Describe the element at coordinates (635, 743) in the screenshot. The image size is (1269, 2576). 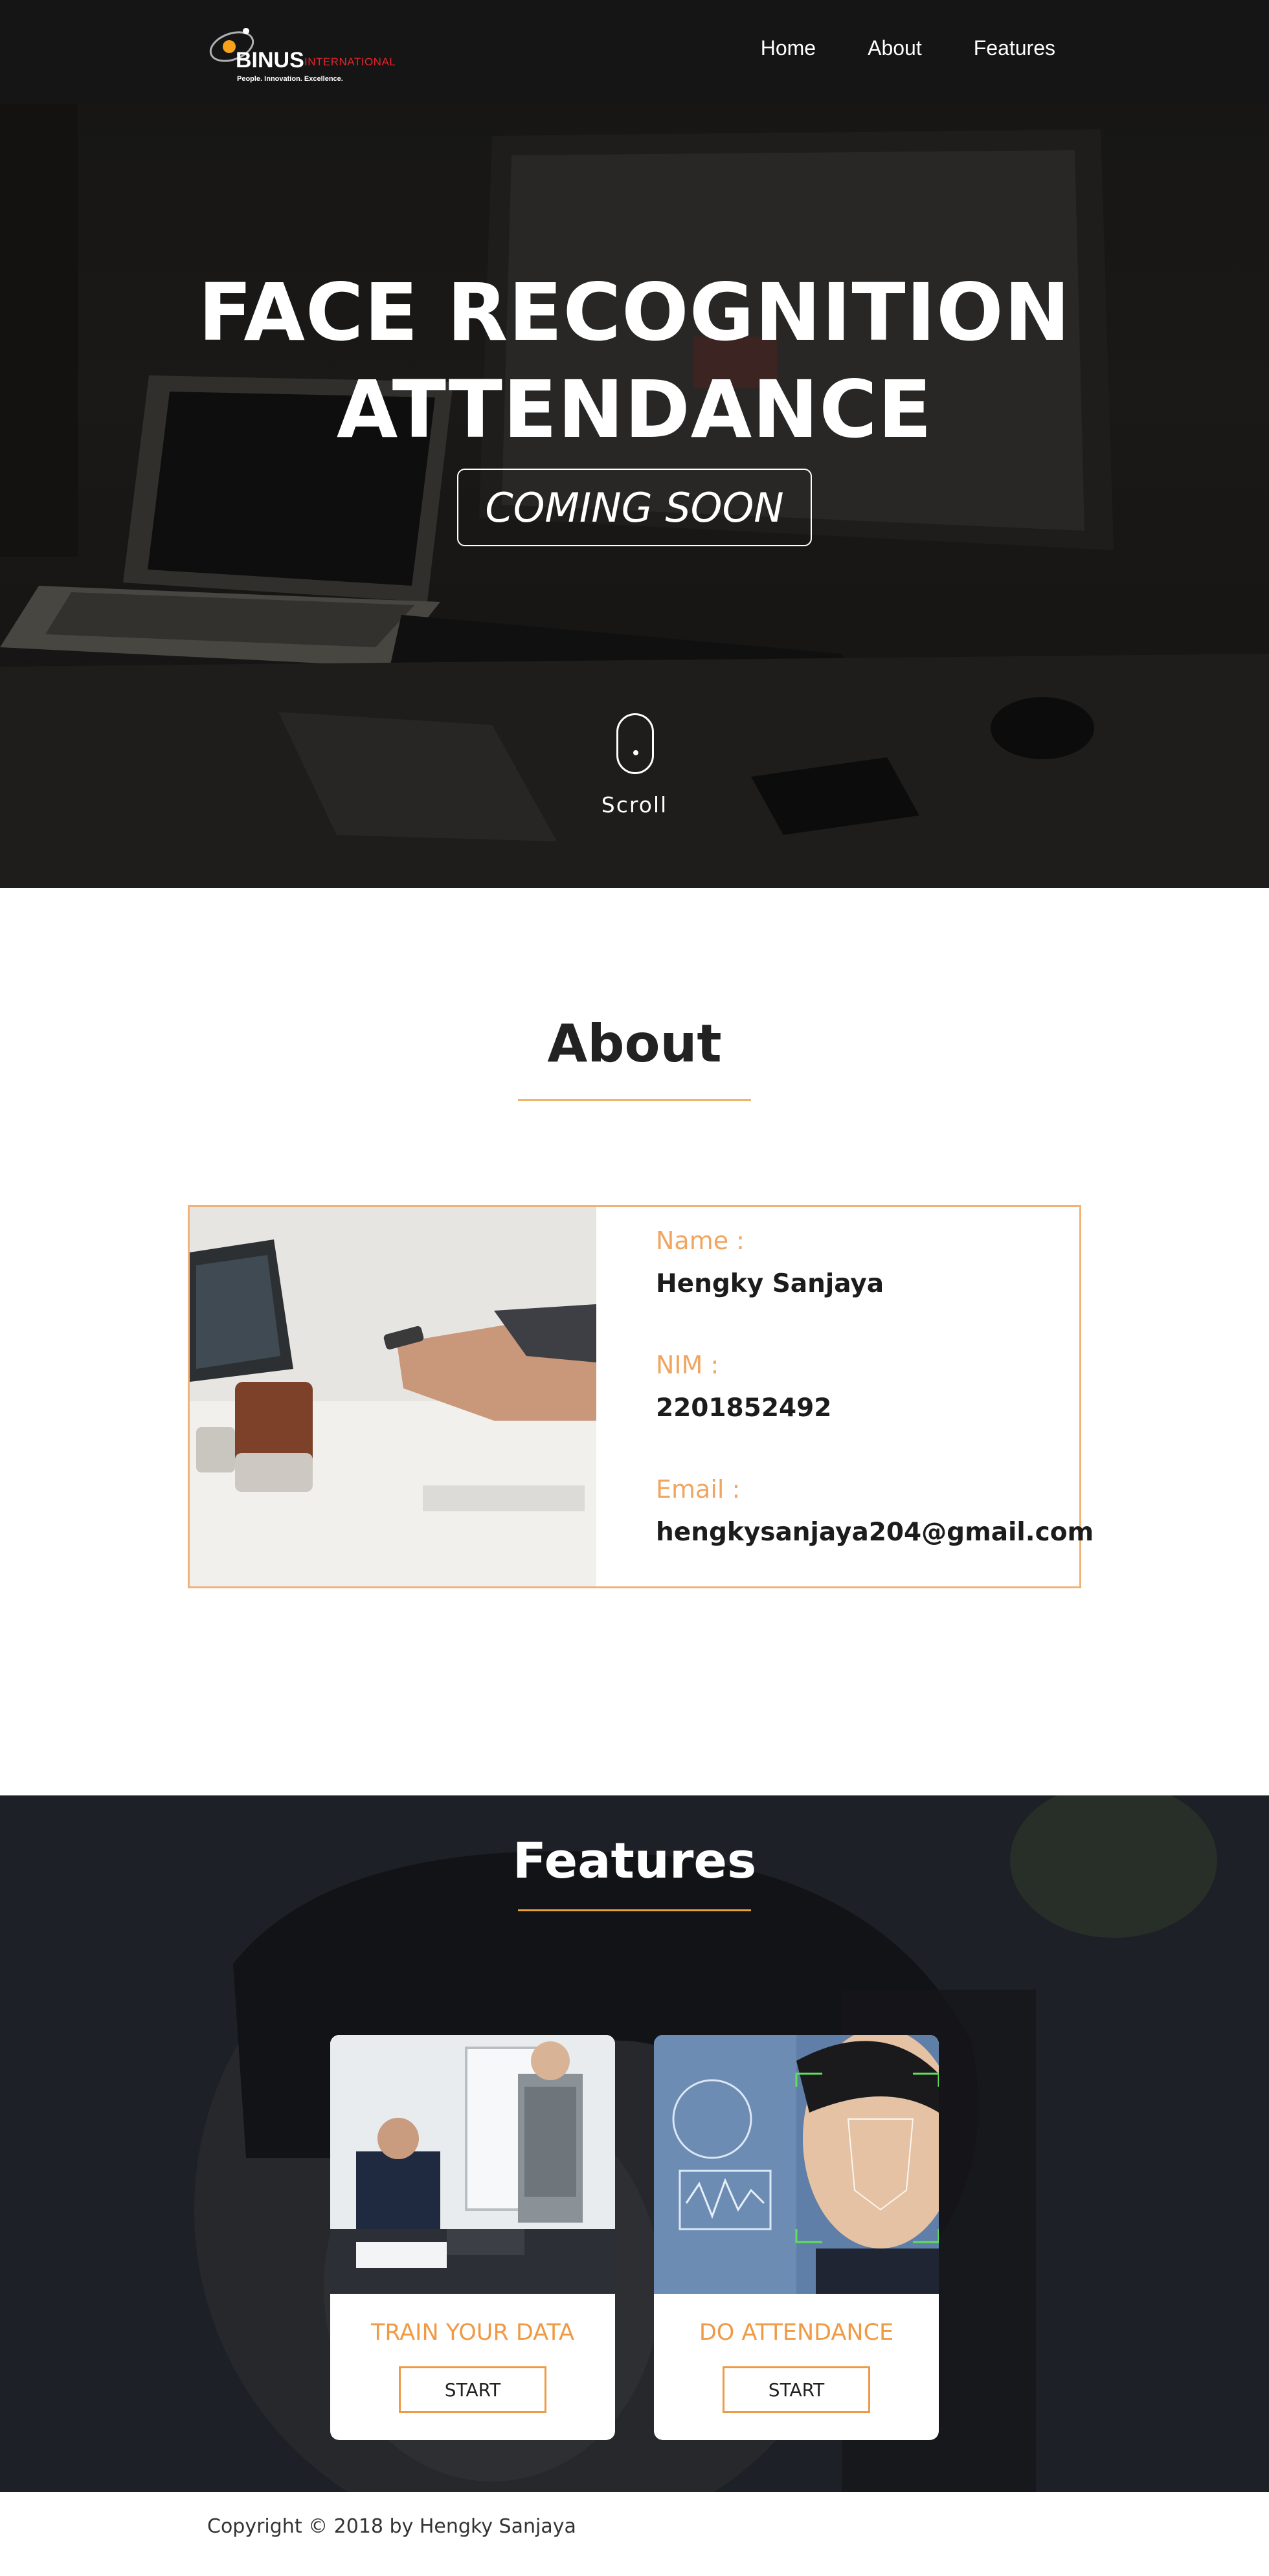
I see `scroll-mouse-icon` at that location.